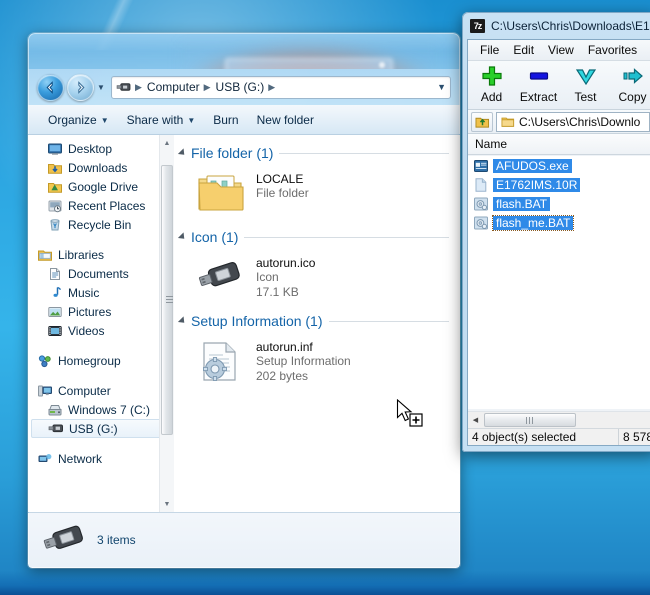 The height and width of the screenshot is (595, 650). I want to click on file-name: AFUDOS.exe, so click(532, 165).